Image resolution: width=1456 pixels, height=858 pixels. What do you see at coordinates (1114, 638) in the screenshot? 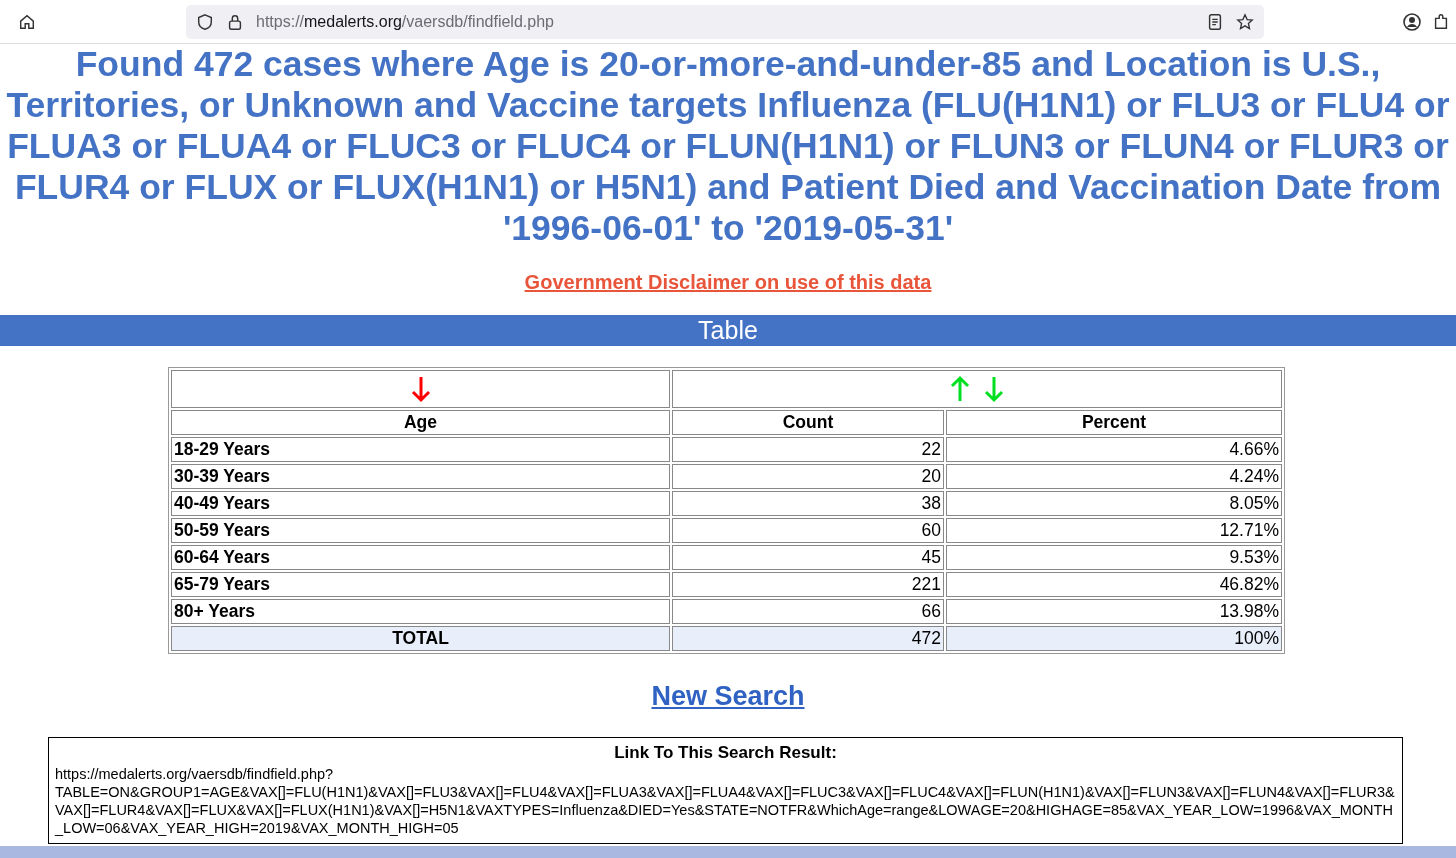
I see `total-cell: 100%` at bounding box center [1114, 638].